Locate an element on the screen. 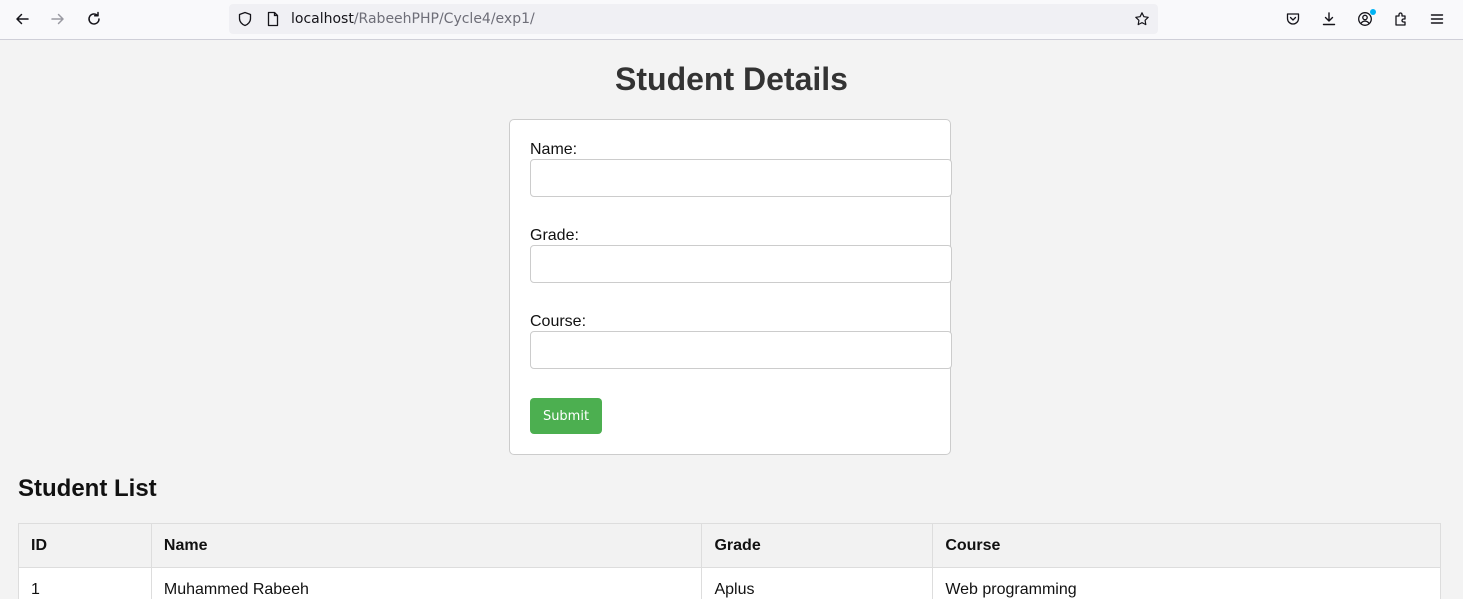 The image size is (1463, 599). reload-button is located at coordinates (94, 19).